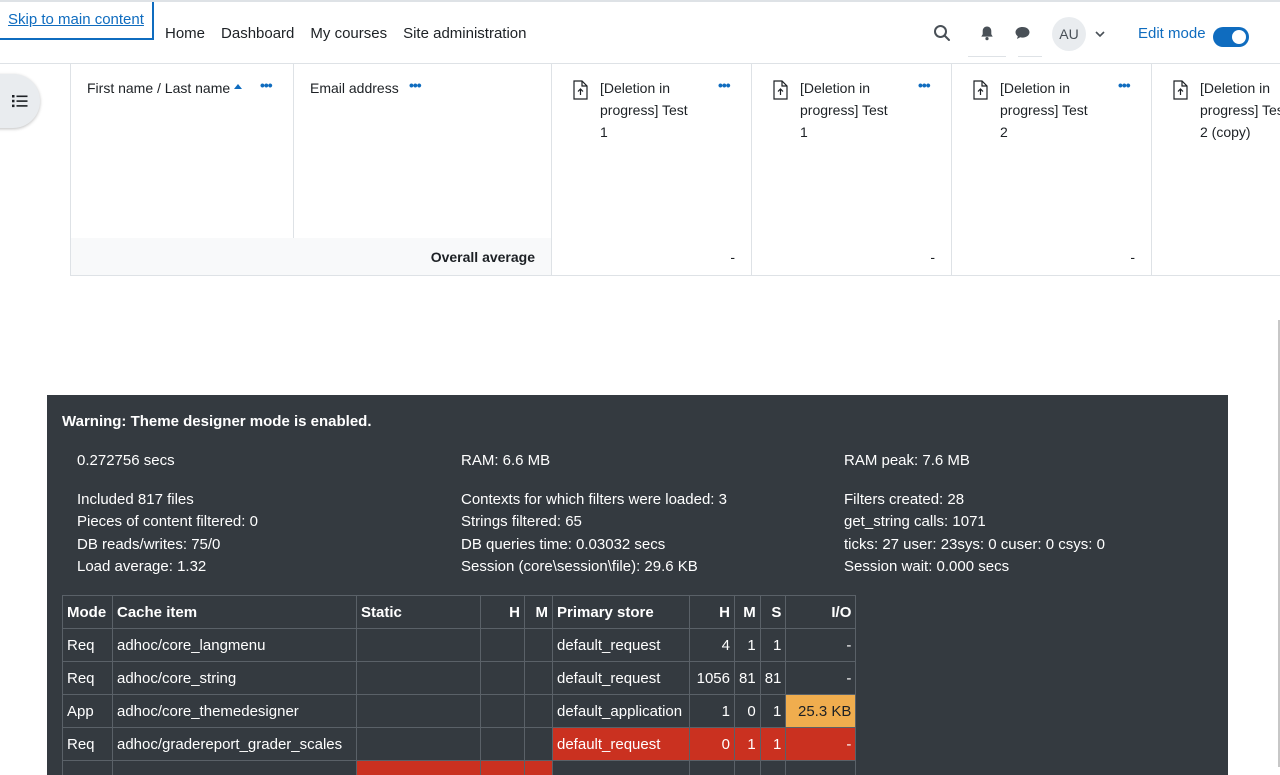 This screenshot has width=1280, height=775. I want to click on cache-item-cell: adhoc/gradereport_grader_scales, so click(235, 744).